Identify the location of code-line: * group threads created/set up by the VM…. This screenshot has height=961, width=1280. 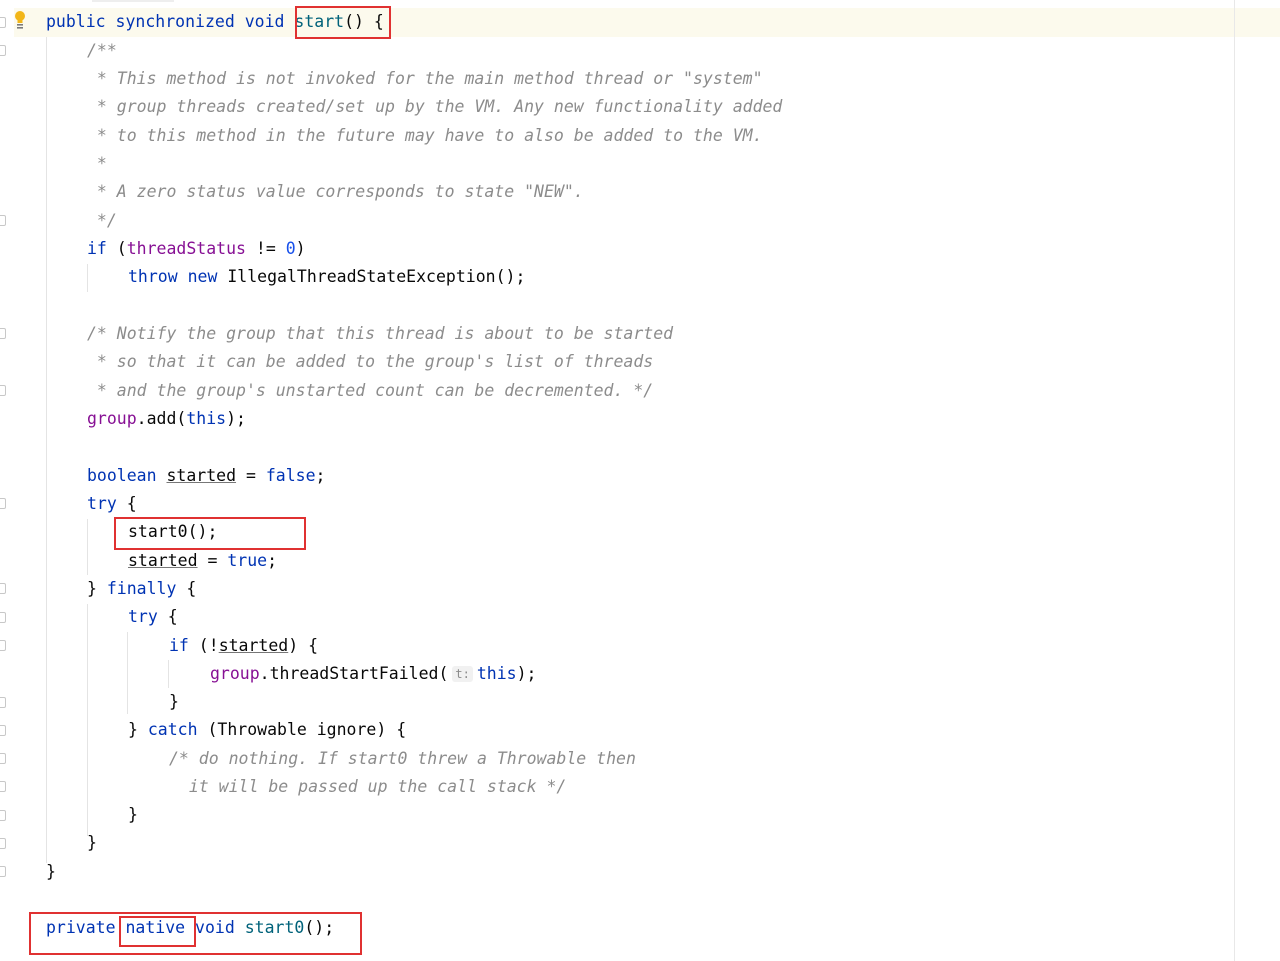
(434, 107).